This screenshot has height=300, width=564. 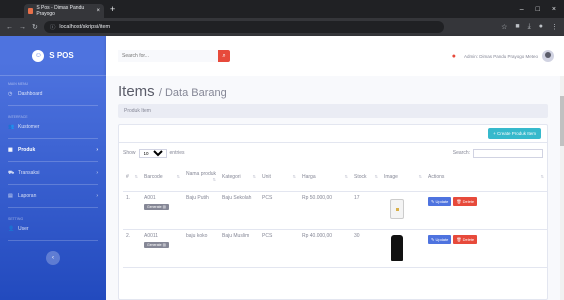 What do you see at coordinates (151, 235) in the screenshot?
I see `barcode-value: A0011` at bounding box center [151, 235].